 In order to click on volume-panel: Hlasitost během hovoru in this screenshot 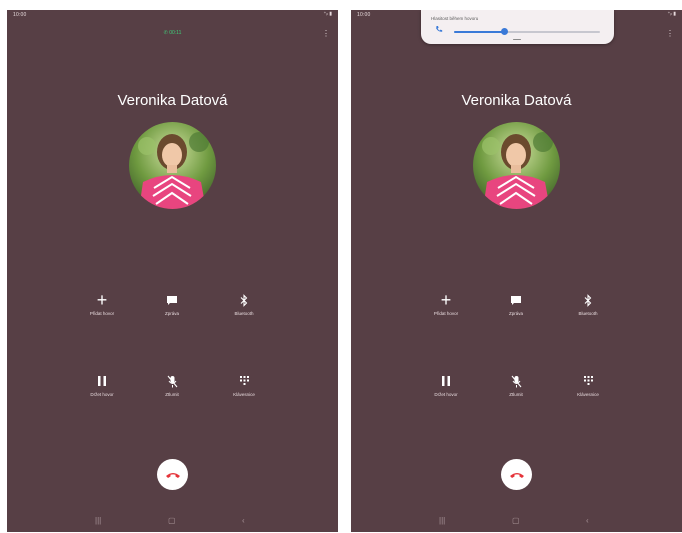, I will do `click(517, 27)`.